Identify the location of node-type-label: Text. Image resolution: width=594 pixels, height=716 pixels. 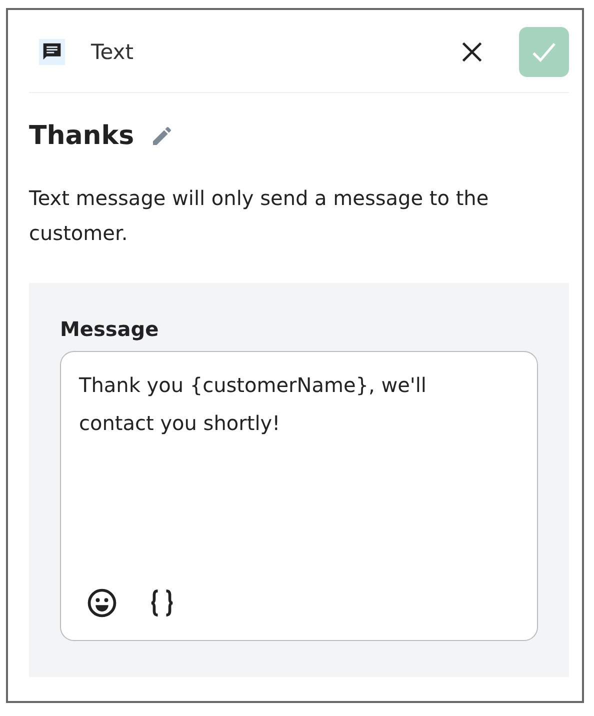
(112, 52).